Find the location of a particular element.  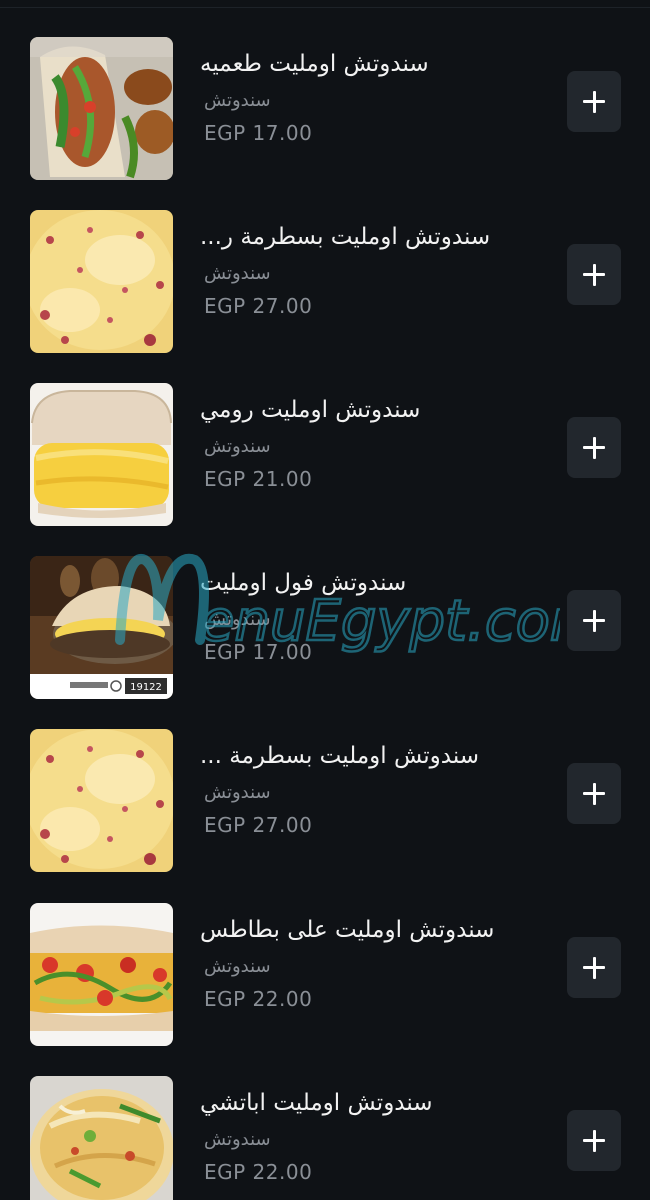

item-title: سندوتش اومليت طعميه is located at coordinates (314, 64).